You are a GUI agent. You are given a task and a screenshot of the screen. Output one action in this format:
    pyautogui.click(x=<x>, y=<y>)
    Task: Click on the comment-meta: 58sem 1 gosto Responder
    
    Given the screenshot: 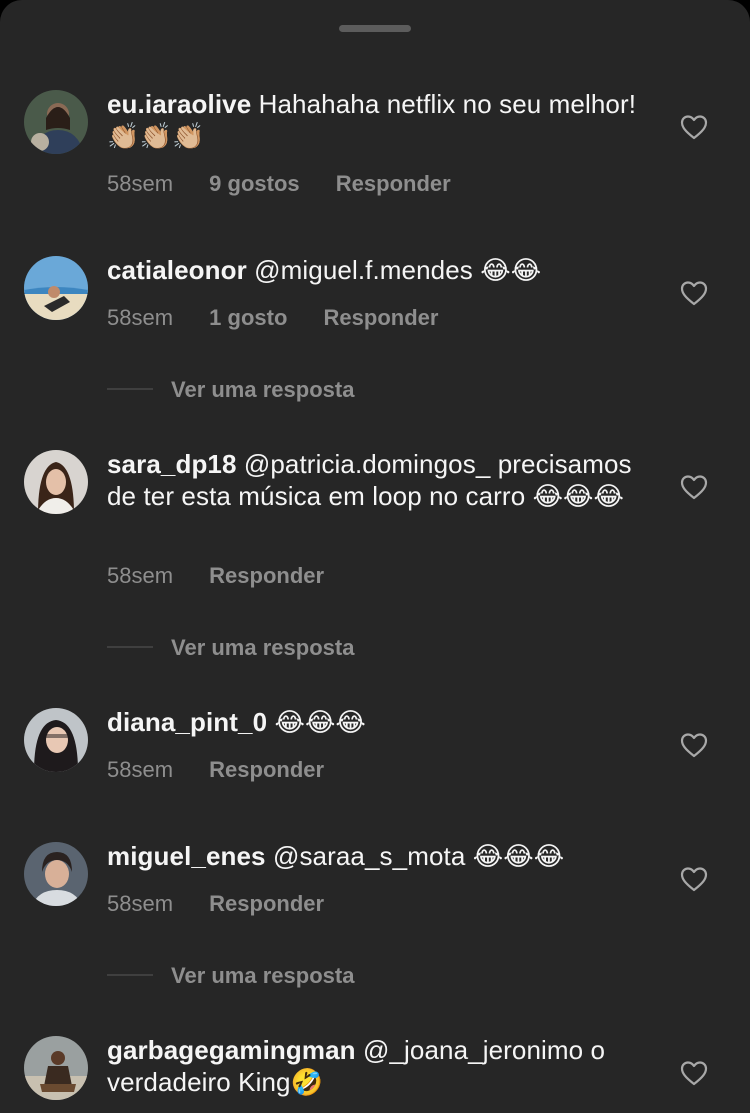 What is the action you would take?
    pyautogui.click(x=287, y=318)
    